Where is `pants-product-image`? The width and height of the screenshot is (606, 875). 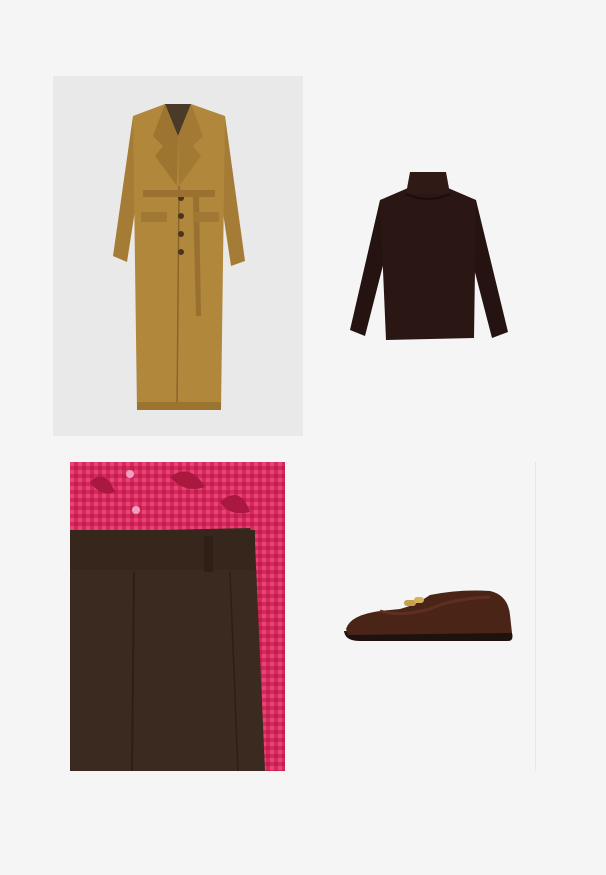
pants-product-image is located at coordinates (177, 616).